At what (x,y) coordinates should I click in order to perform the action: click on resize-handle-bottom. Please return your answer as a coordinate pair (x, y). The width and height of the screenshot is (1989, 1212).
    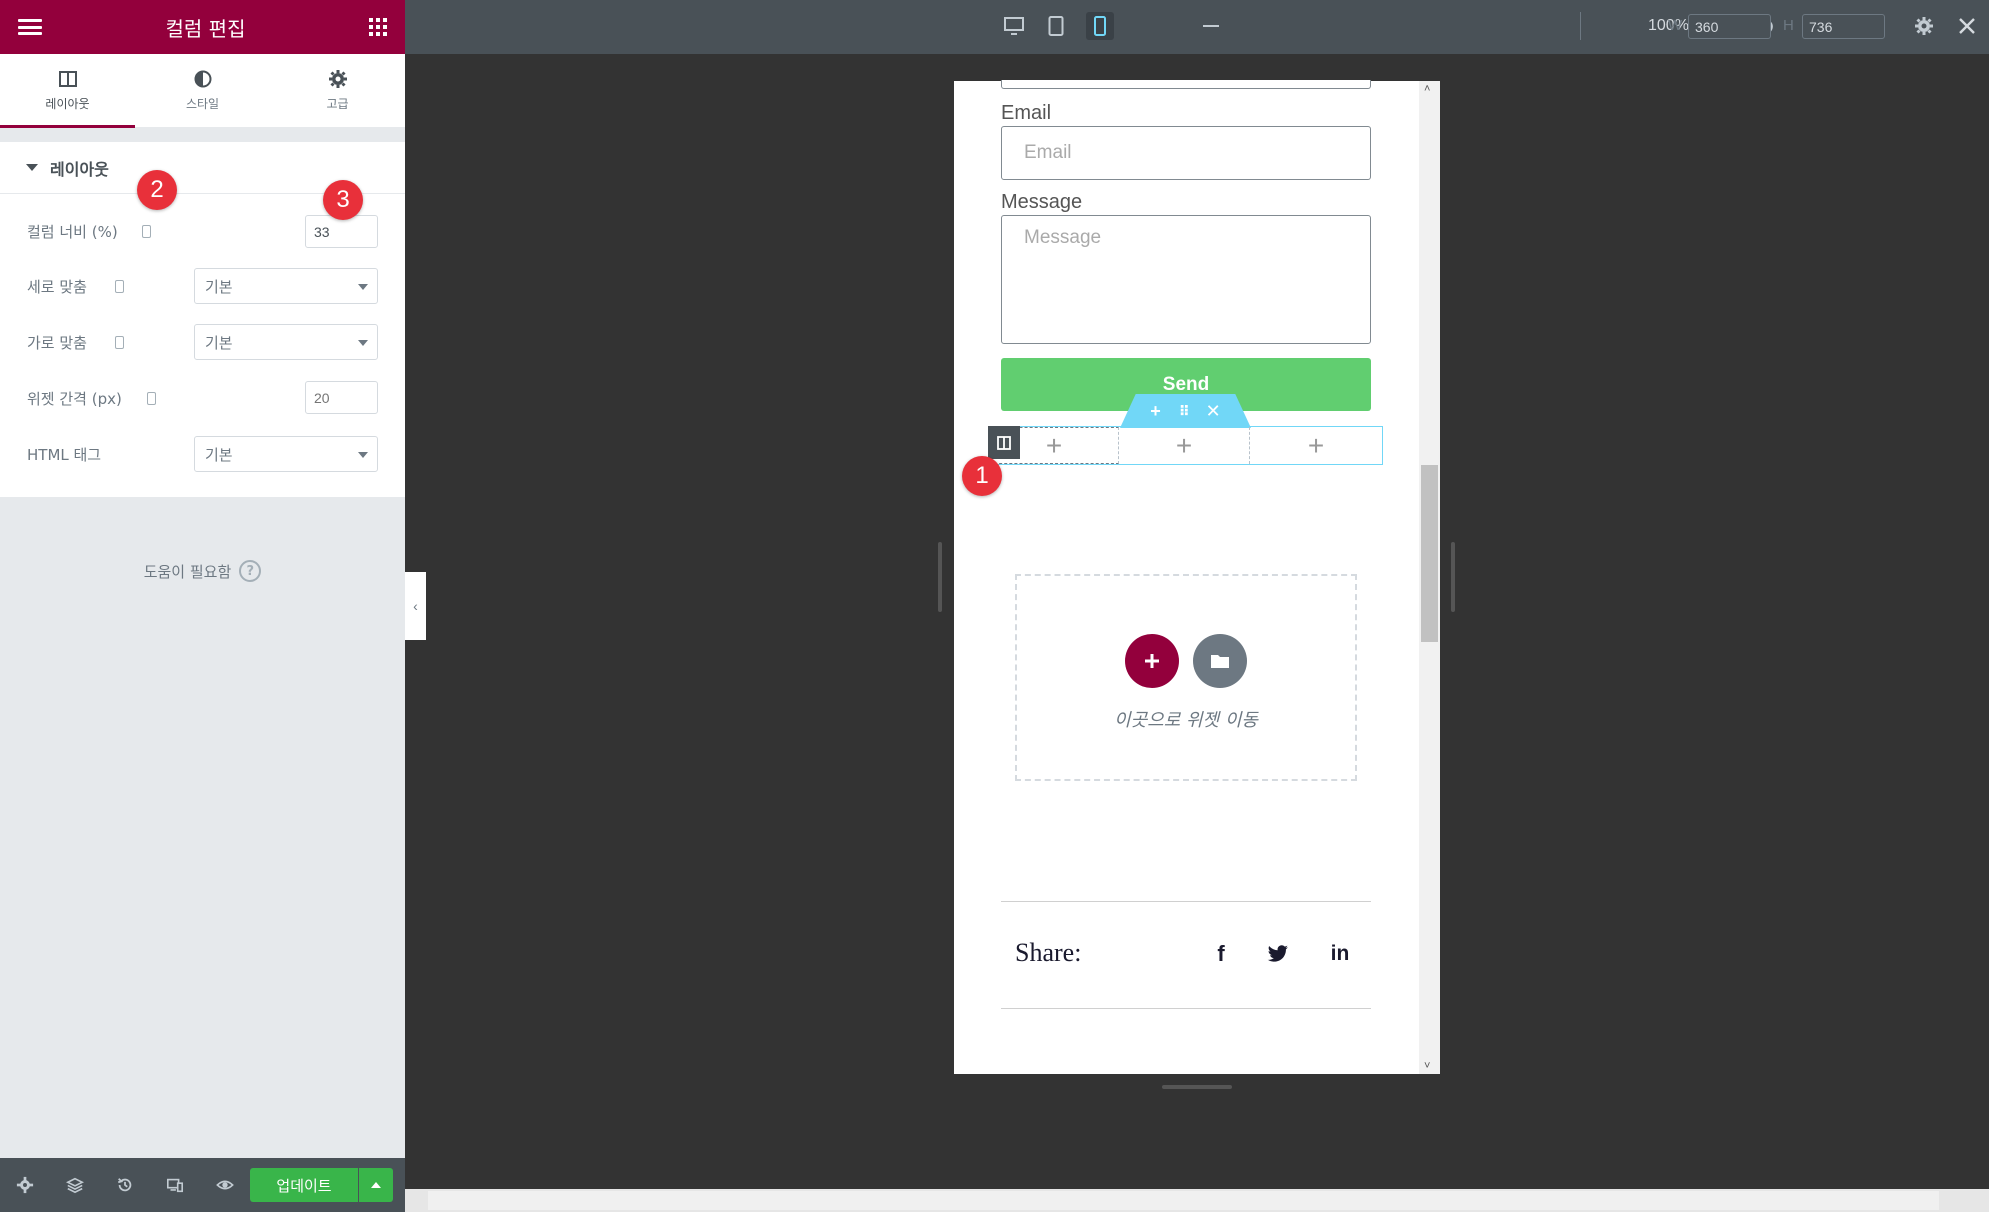
    Looking at the image, I should click on (1197, 1087).